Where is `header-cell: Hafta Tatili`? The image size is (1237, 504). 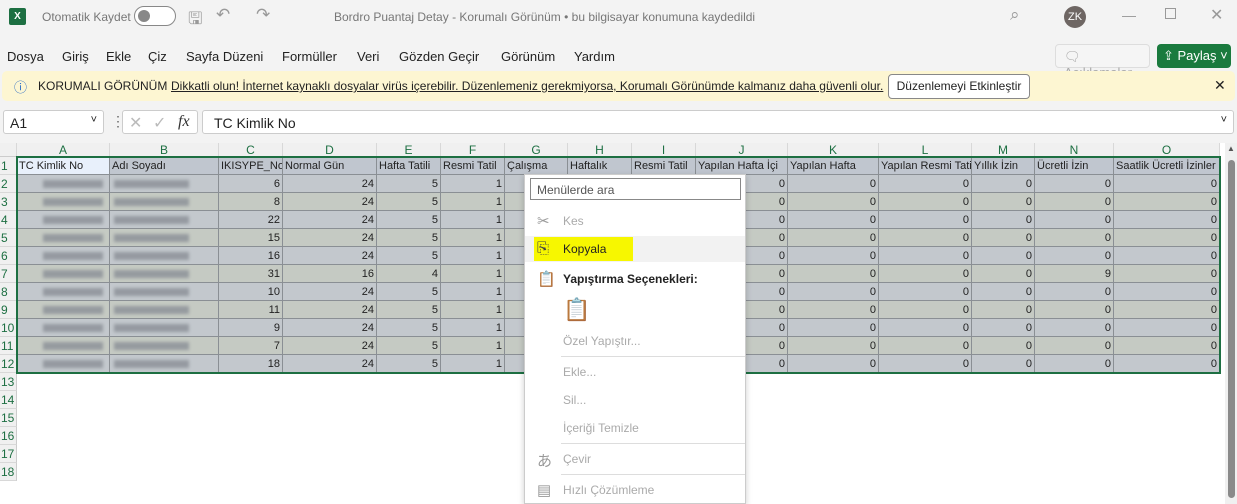 header-cell: Hafta Tatili is located at coordinates (409, 166).